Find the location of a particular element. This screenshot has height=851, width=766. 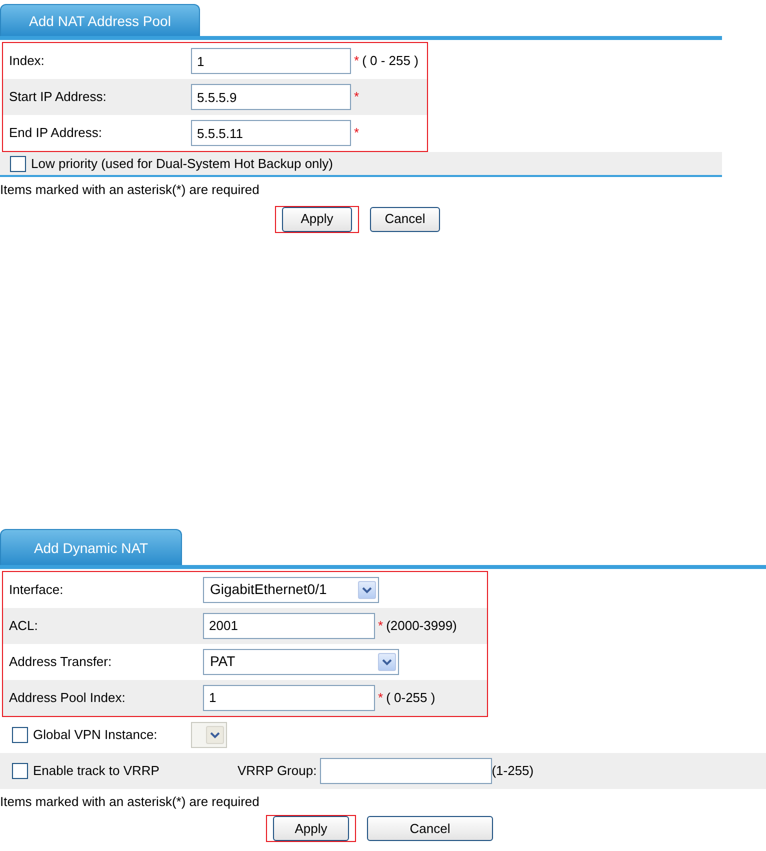

field-label: End IP Address: is located at coordinates (56, 133).